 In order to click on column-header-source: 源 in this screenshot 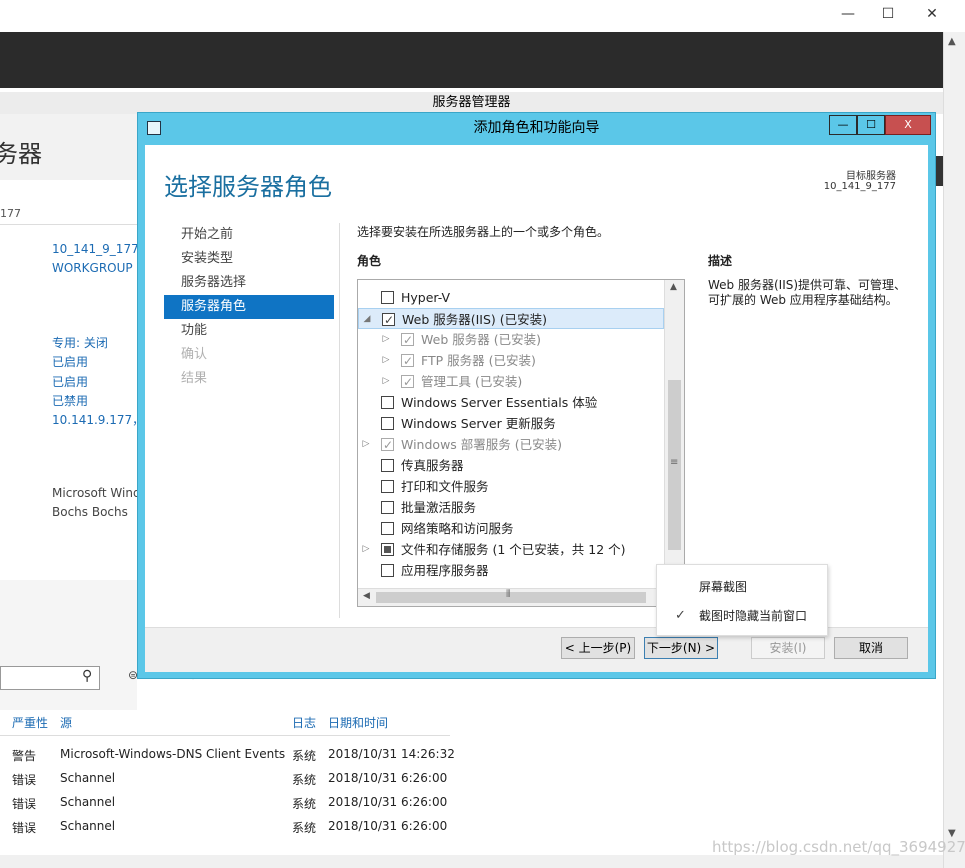, I will do `click(66, 722)`.